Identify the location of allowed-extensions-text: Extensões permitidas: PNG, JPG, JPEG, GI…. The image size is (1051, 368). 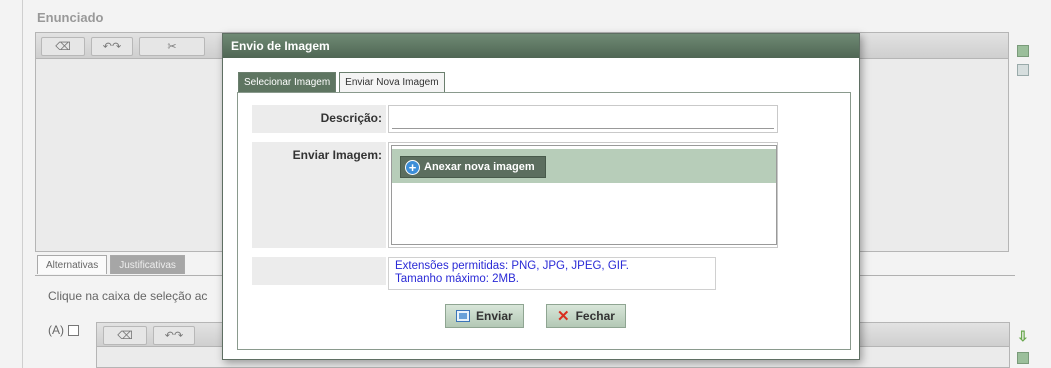
(512, 266).